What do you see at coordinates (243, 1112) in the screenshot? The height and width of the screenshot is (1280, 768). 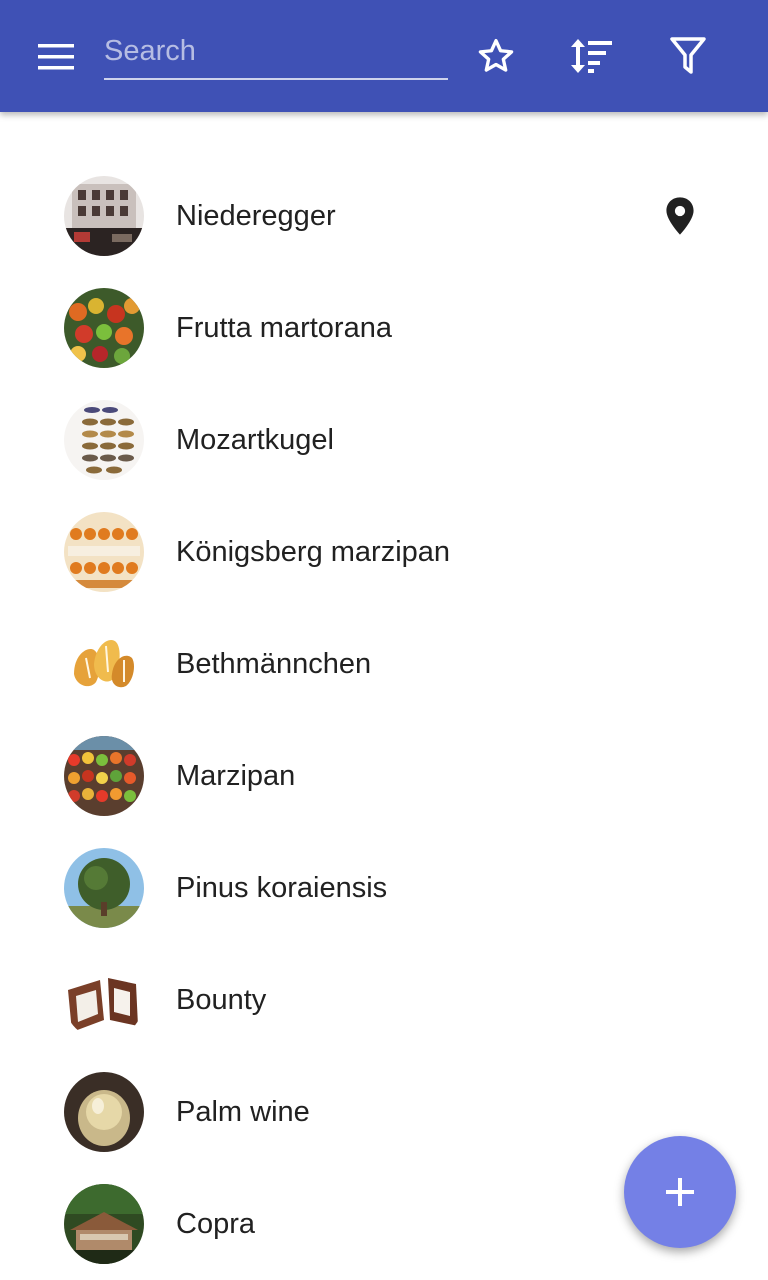 I see `item-label: Palm wine` at bounding box center [243, 1112].